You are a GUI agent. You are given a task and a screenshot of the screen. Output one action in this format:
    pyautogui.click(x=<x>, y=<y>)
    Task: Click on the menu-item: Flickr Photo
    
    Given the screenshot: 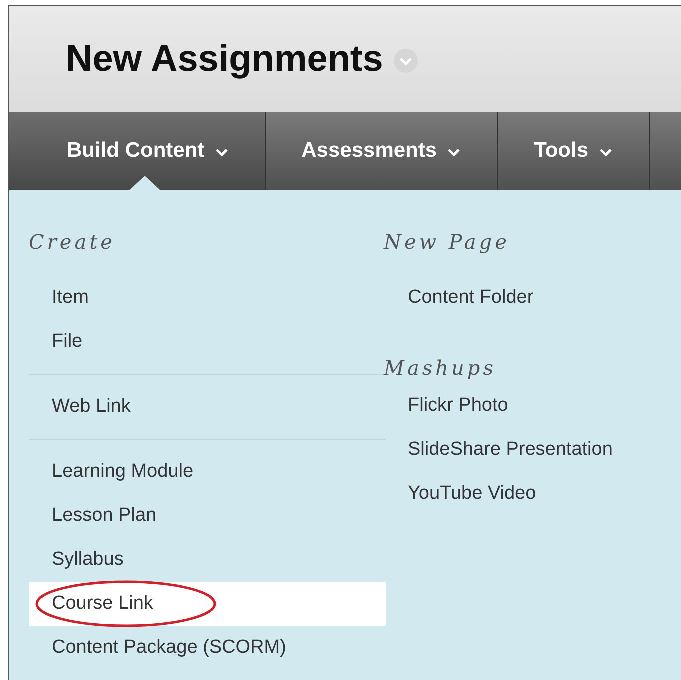 What is the action you would take?
    pyautogui.click(x=498, y=406)
    